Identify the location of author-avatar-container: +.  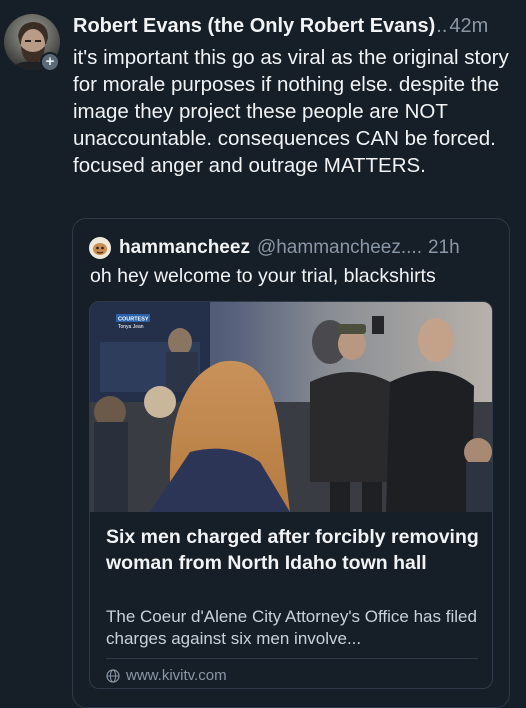
(32, 43).